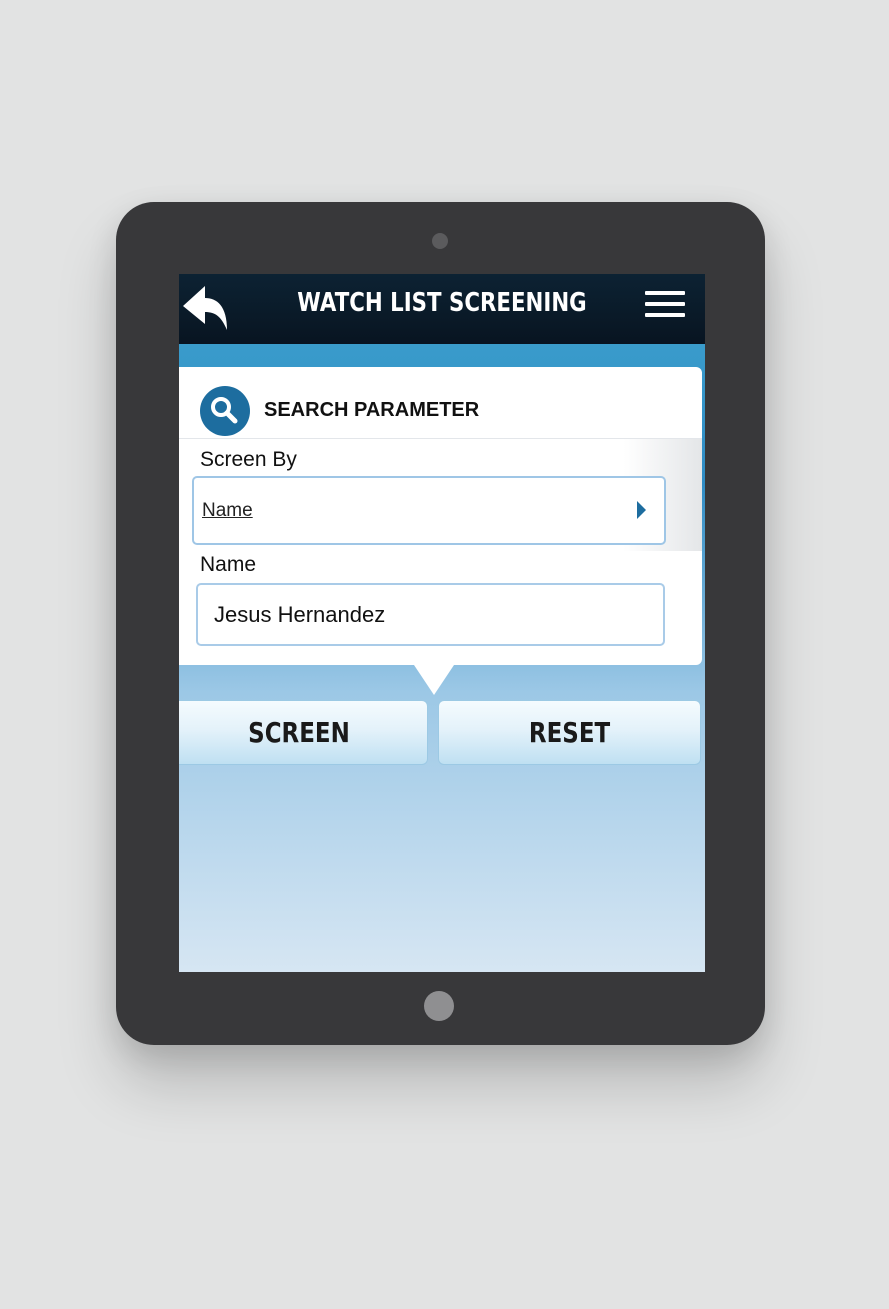  Describe the element at coordinates (430, 614) in the screenshot. I see `name-field` at that location.